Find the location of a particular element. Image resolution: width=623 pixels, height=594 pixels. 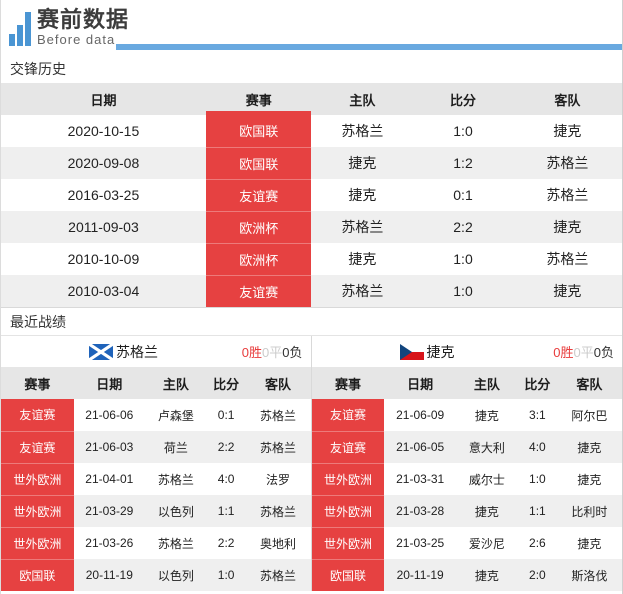

score-cell: 2:6 is located at coordinates (537, 543).